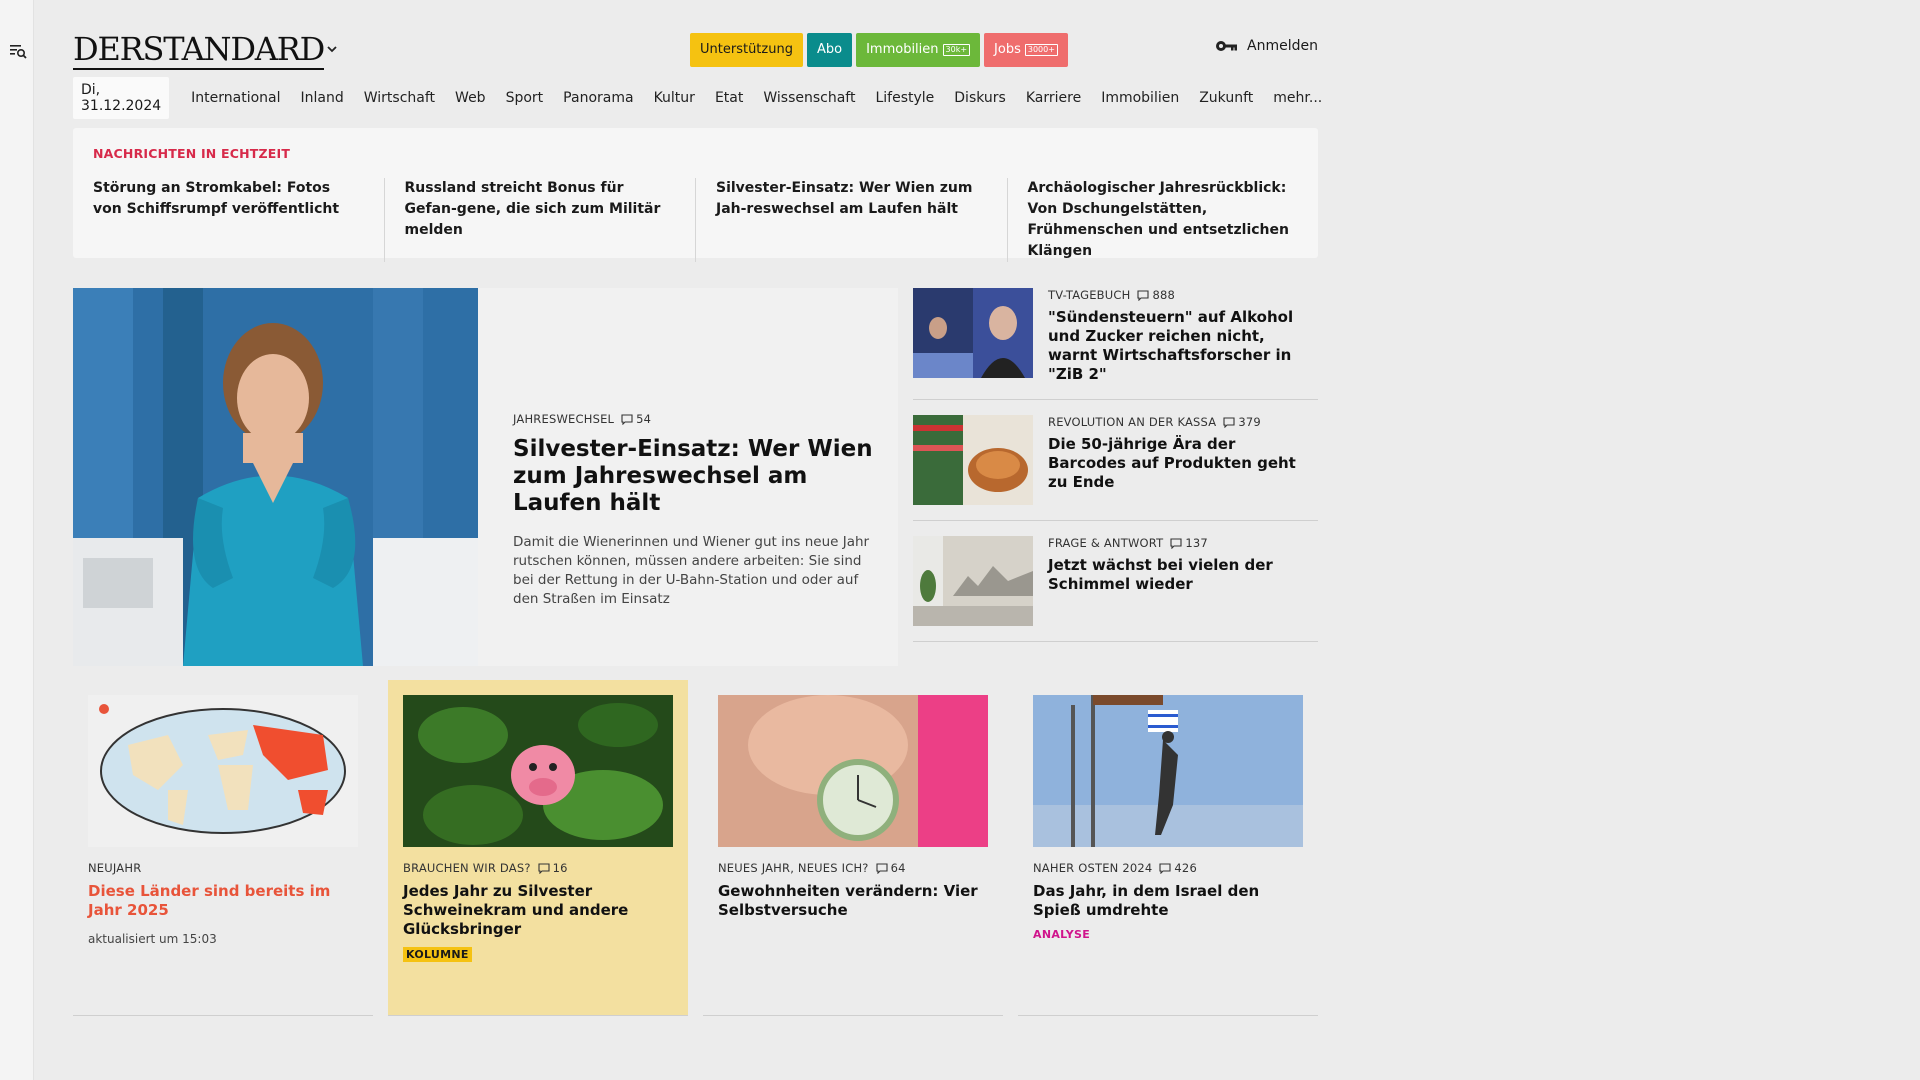 The width and height of the screenshot is (1920, 1080). Describe the element at coordinates (199, 50) in the screenshot. I see `site-logo: DERSTANDARD` at that location.